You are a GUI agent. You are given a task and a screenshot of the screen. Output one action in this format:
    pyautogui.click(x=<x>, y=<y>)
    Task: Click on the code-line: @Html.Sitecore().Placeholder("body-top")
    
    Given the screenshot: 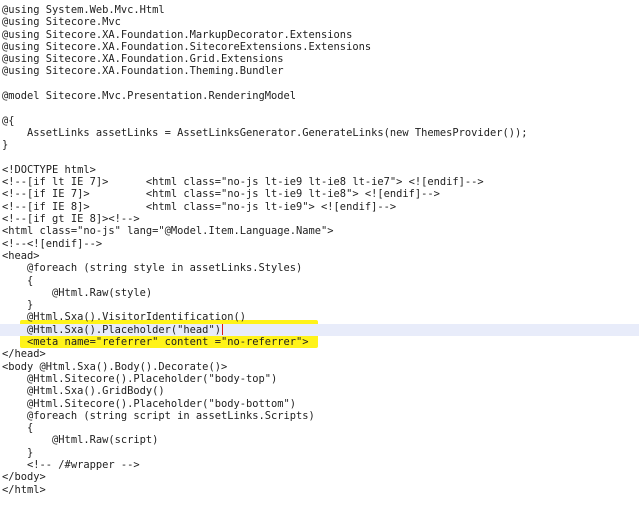 What is the action you would take?
    pyautogui.click(x=319, y=379)
    